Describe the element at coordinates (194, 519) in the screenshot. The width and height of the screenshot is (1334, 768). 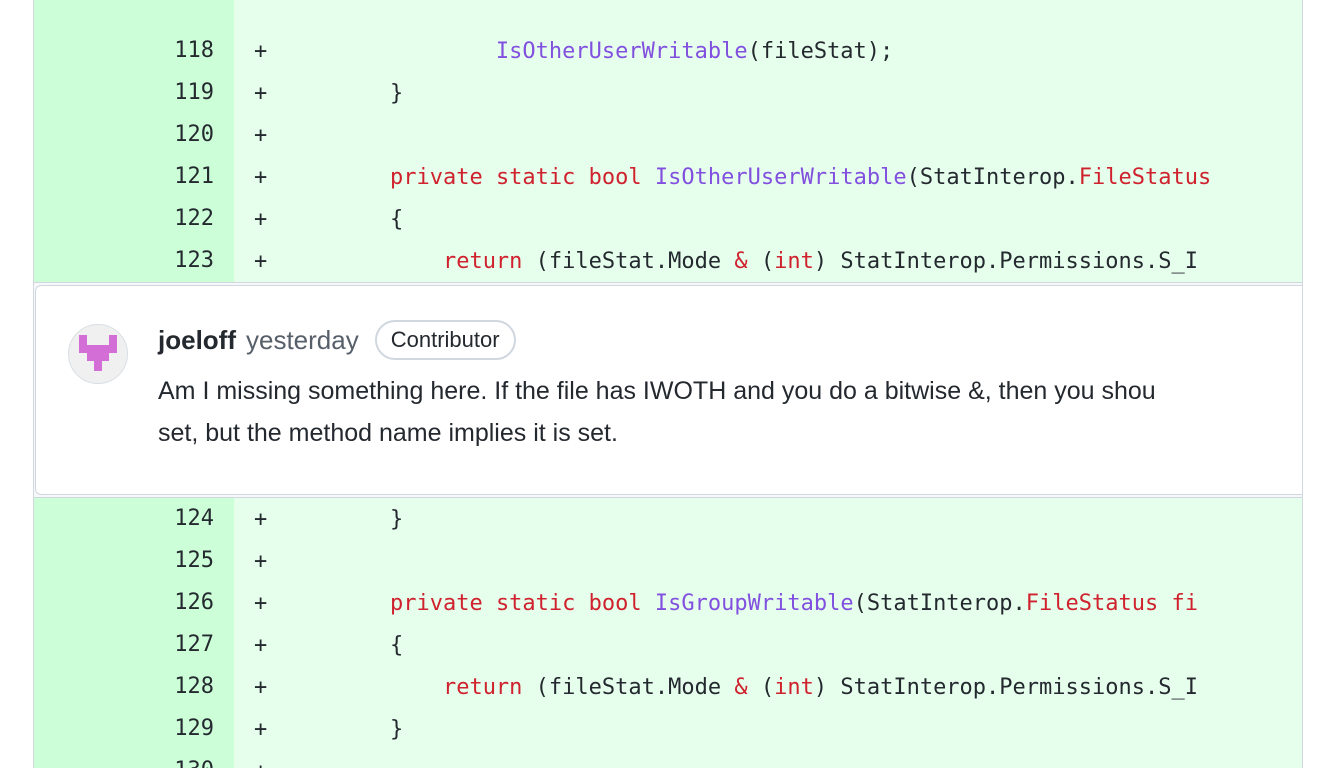
I see `line-number: 124` at that location.